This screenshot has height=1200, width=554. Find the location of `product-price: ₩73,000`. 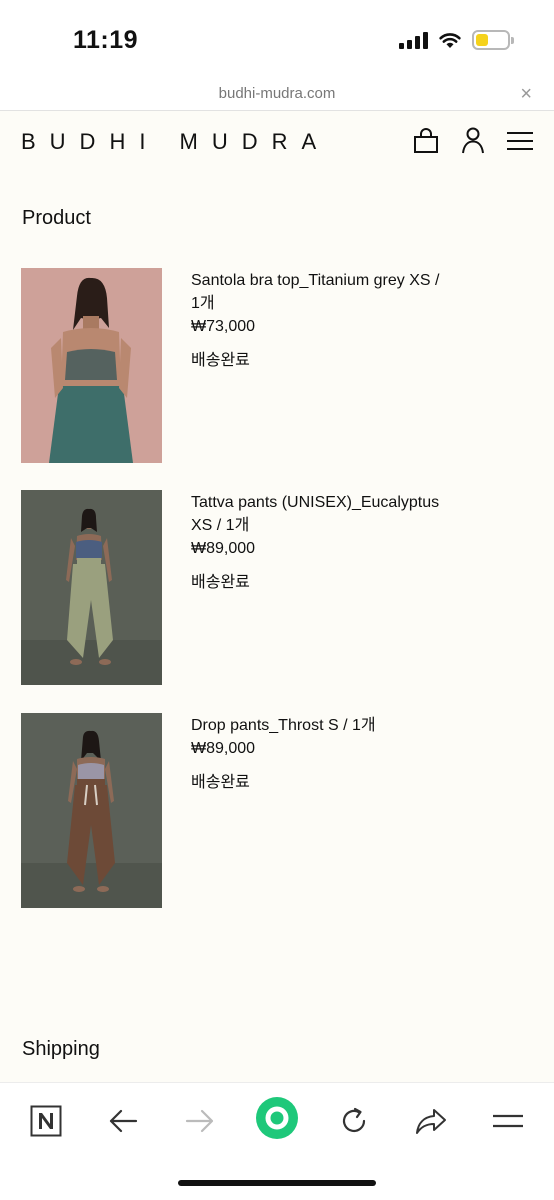

product-price: ₩73,000 is located at coordinates (223, 326).